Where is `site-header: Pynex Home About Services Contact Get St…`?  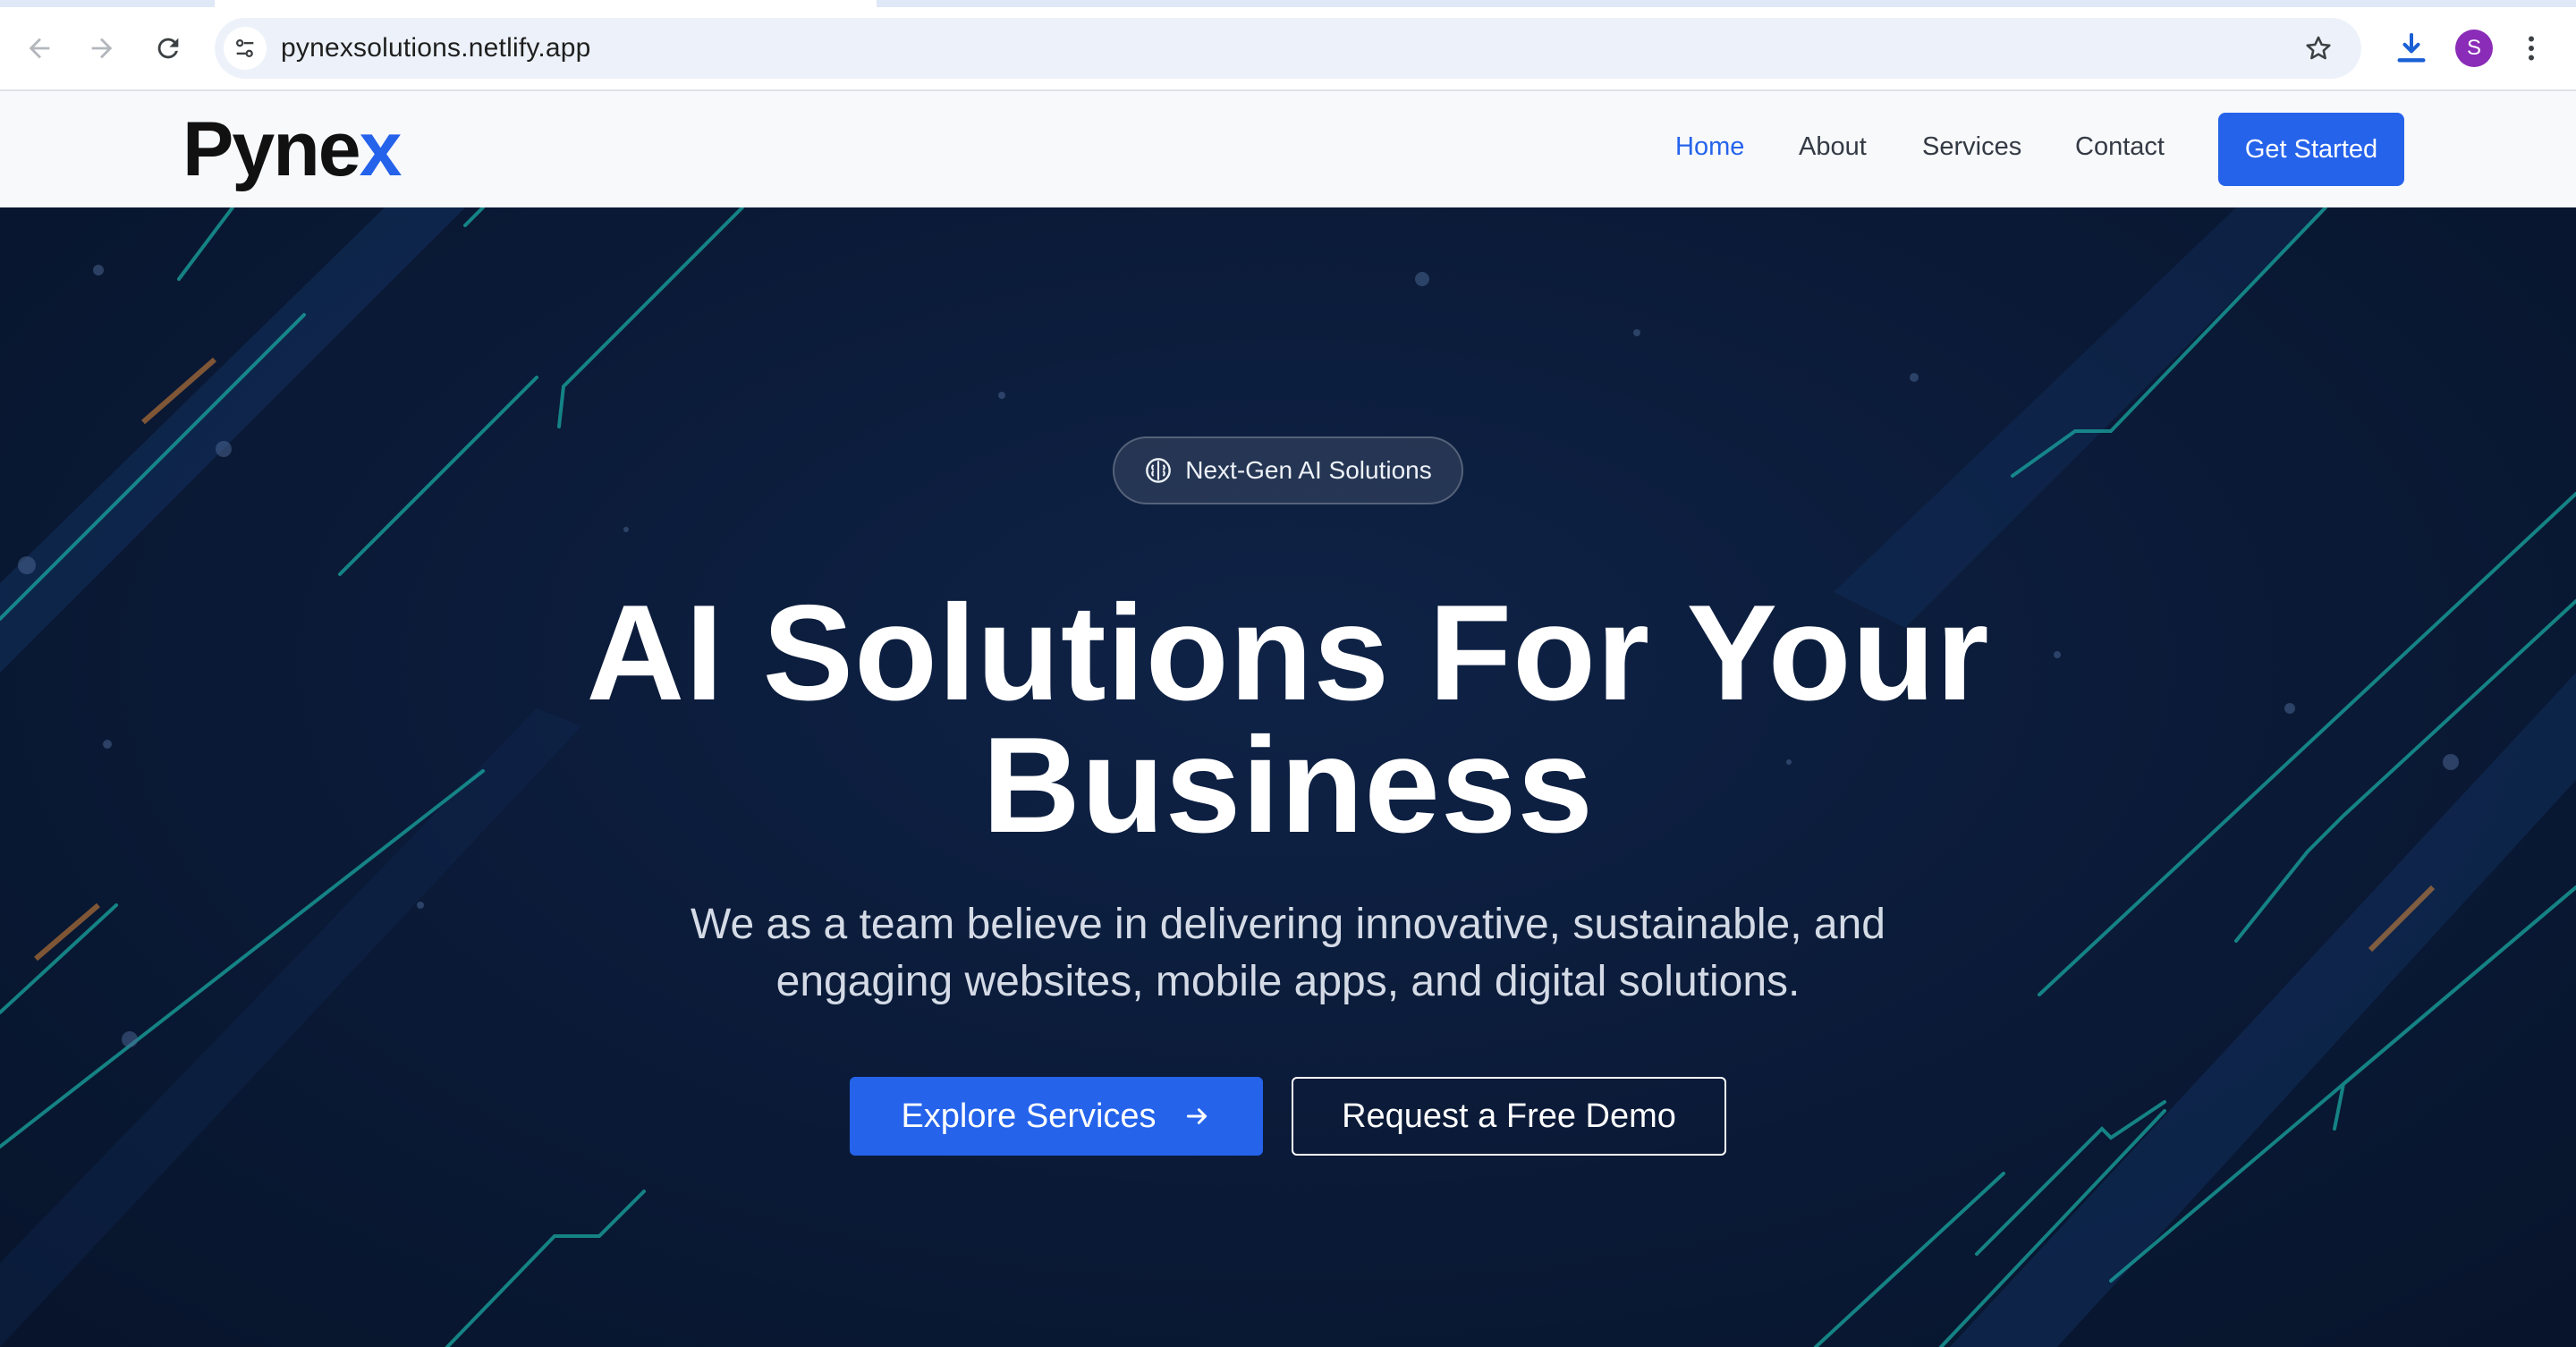 site-header: Pynex Home About Services Contact Get St… is located at coordinates (1288, 149).